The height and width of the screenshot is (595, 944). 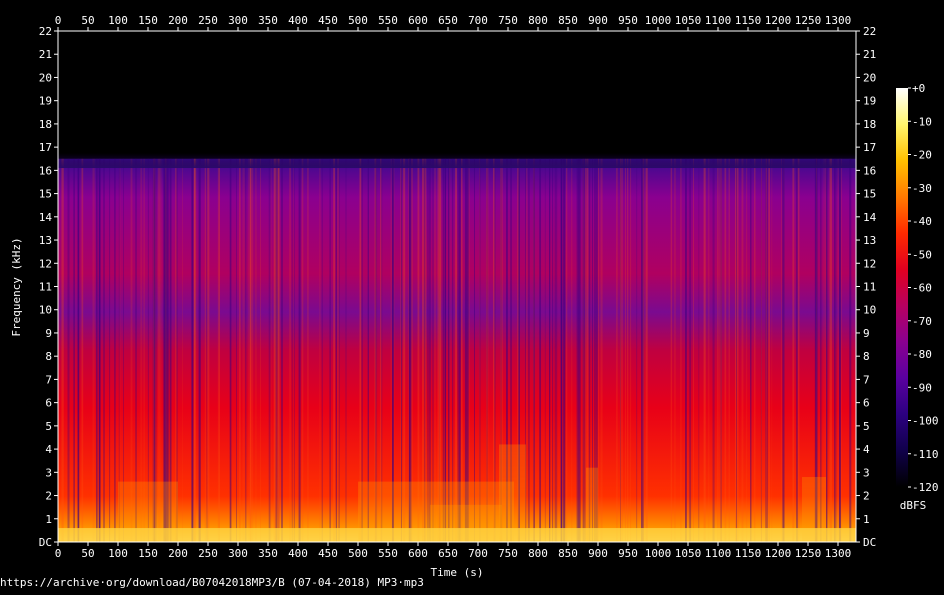 What do you see at coordinates (922, 155) in the screenshot?
I see `colorbar-tick-label: -20` at bounding box center [922, 155].